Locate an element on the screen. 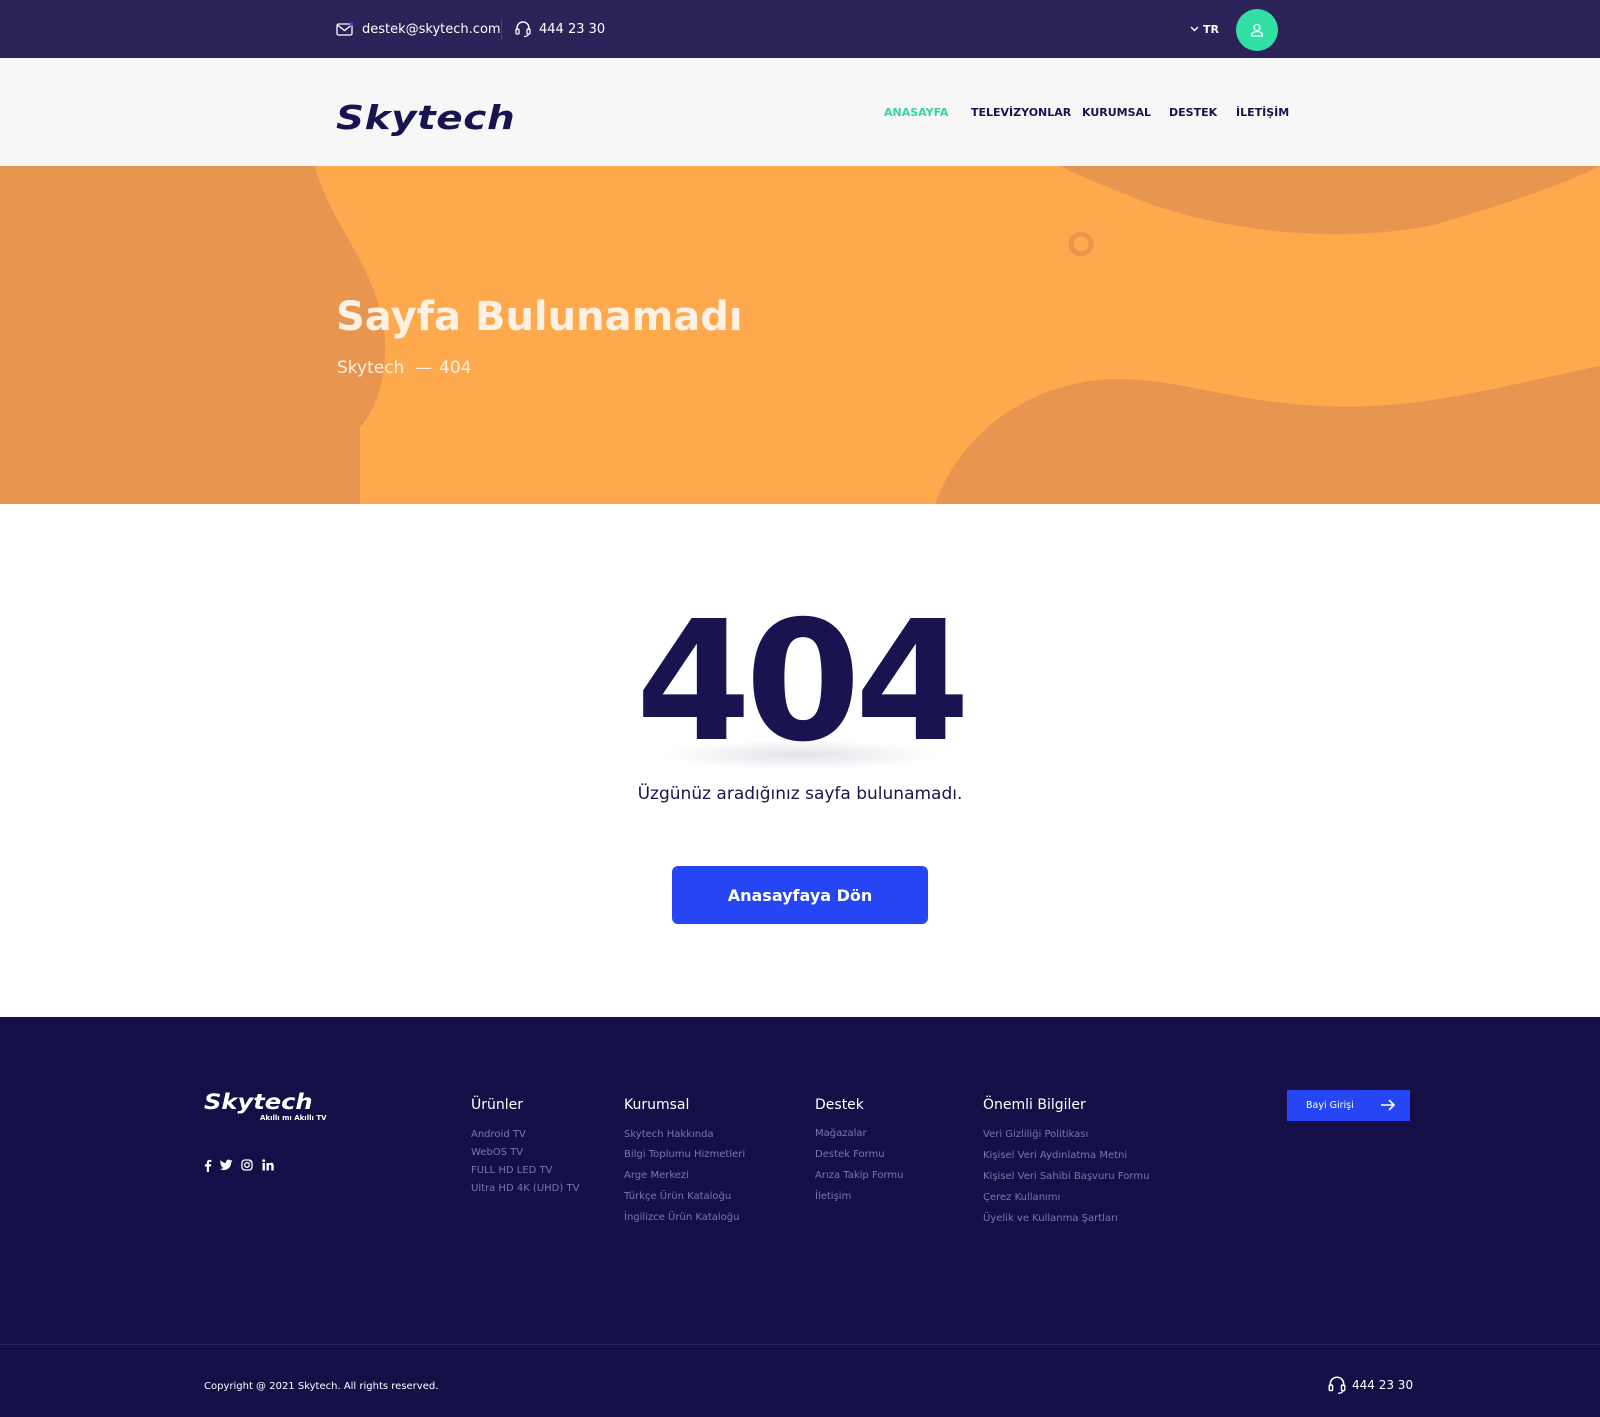  footer-link: Arge Merkezi is located at coordinates (656, 1175).